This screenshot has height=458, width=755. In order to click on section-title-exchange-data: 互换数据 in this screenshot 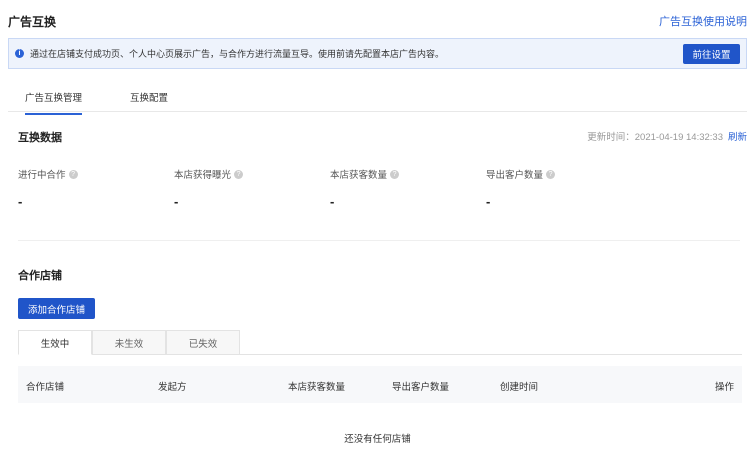, I will do `click(40, 138)`.